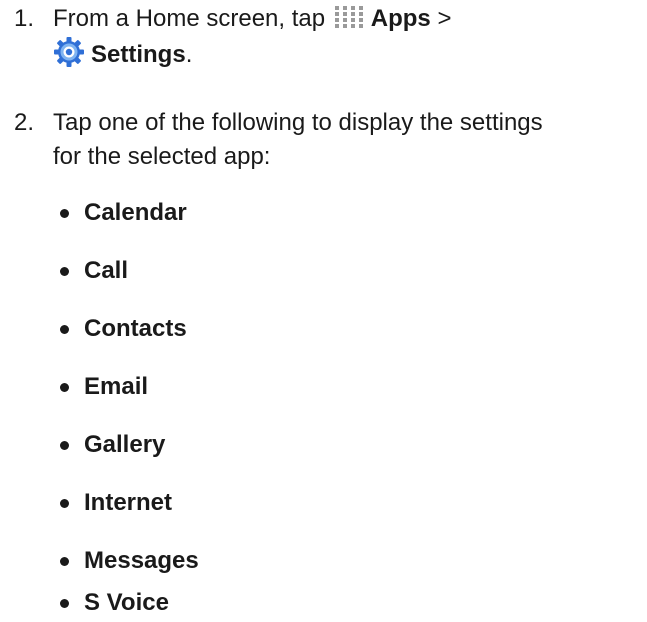 This screenshot has width=647, height=622. I want to click on app-name: Internet, so click(128, 502).